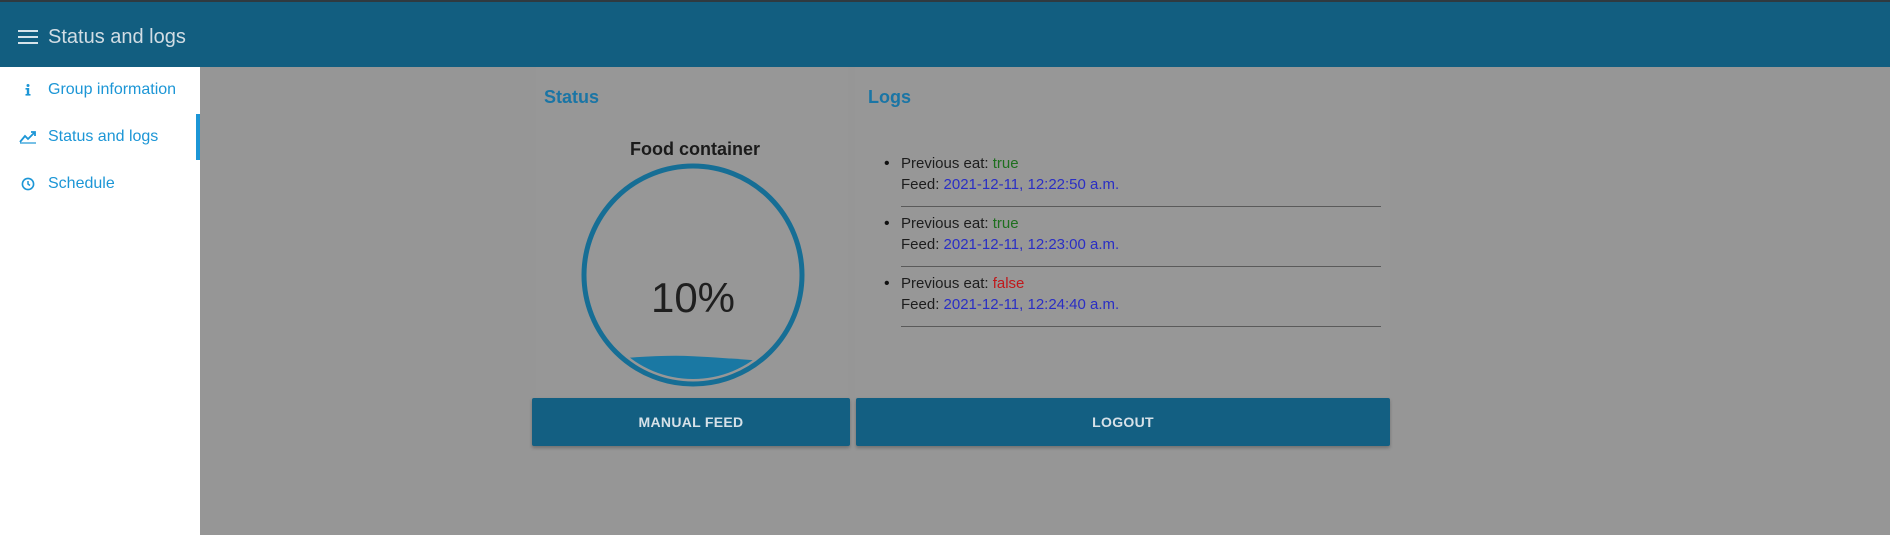  Describe the element at coordinates (691, 422) in the screenshot. I see `manual-feed-button: MANUAL FEED` at that location.